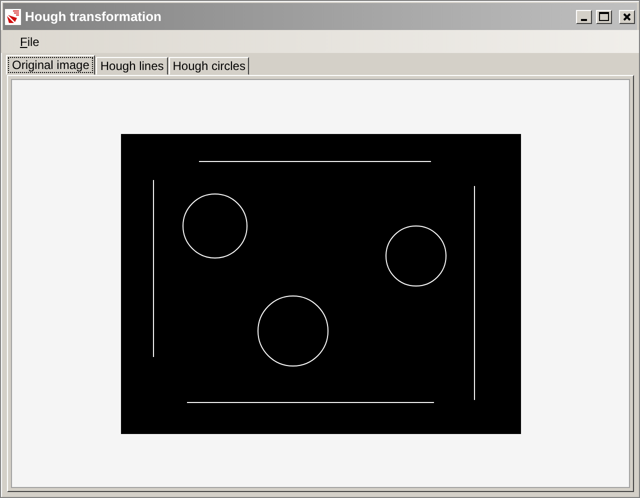 The width and height of the screenshot is (640, 498). What do you see at coordinates (93, 16) in the screenshot?
I see `window-title: Hough transformation` at bounding box center [93, 16].